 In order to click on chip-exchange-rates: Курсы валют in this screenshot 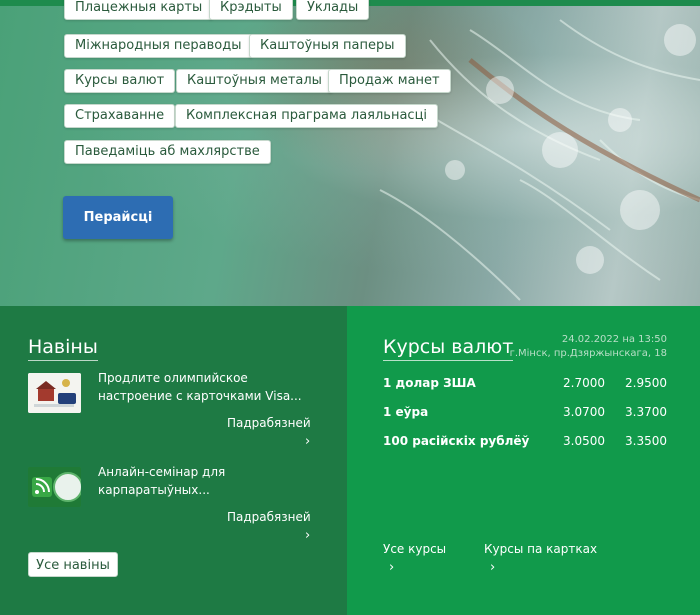, I will do `click(120, 81)`.